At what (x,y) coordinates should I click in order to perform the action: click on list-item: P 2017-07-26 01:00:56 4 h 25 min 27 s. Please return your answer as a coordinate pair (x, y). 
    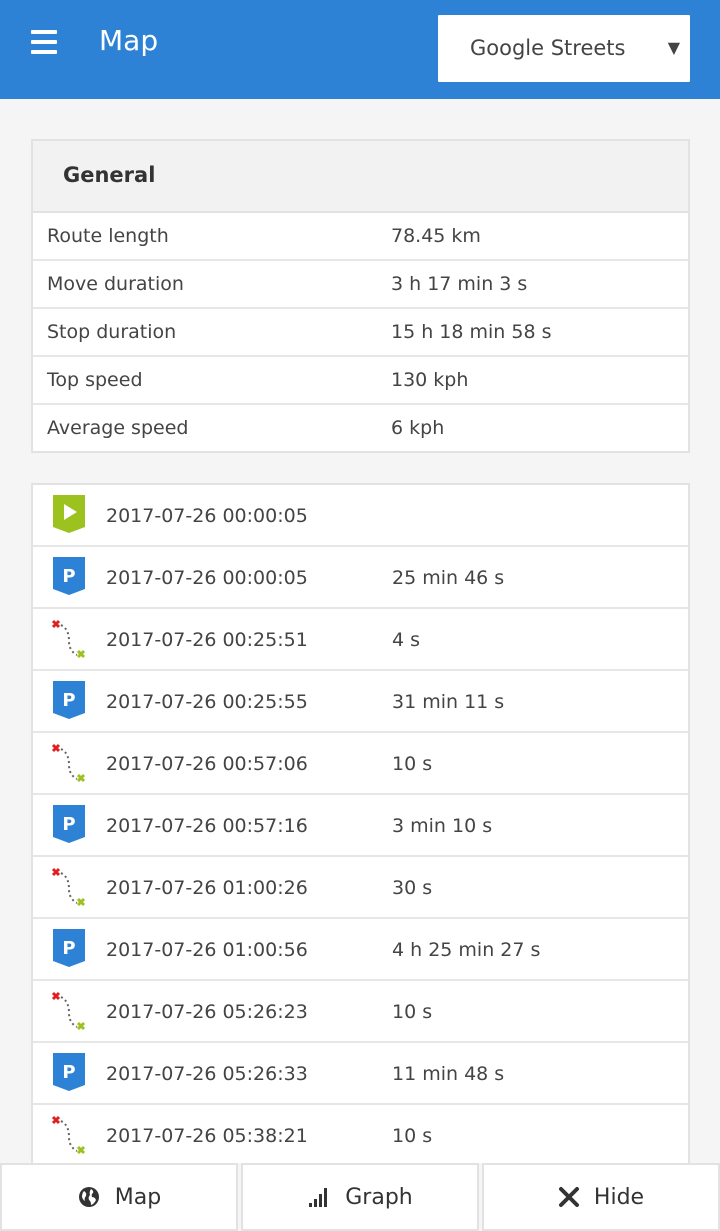
    Looking at the image, I should click on (360, 950).